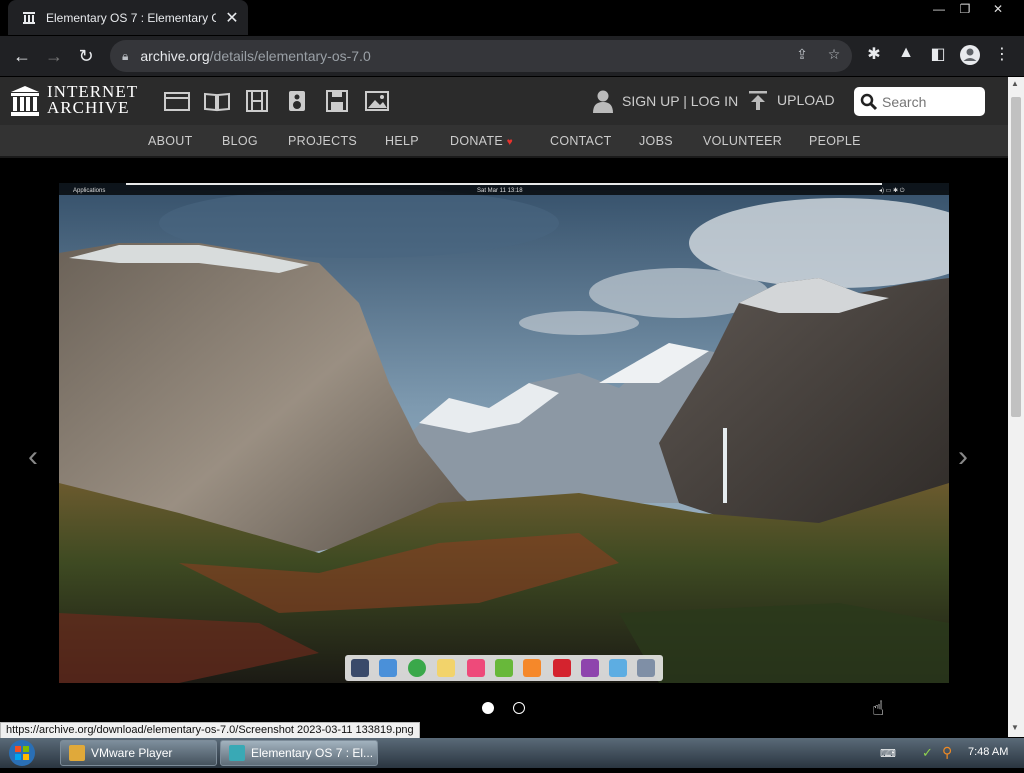  I want to click on labs-flask-icon: ▲, so click(906, 53).